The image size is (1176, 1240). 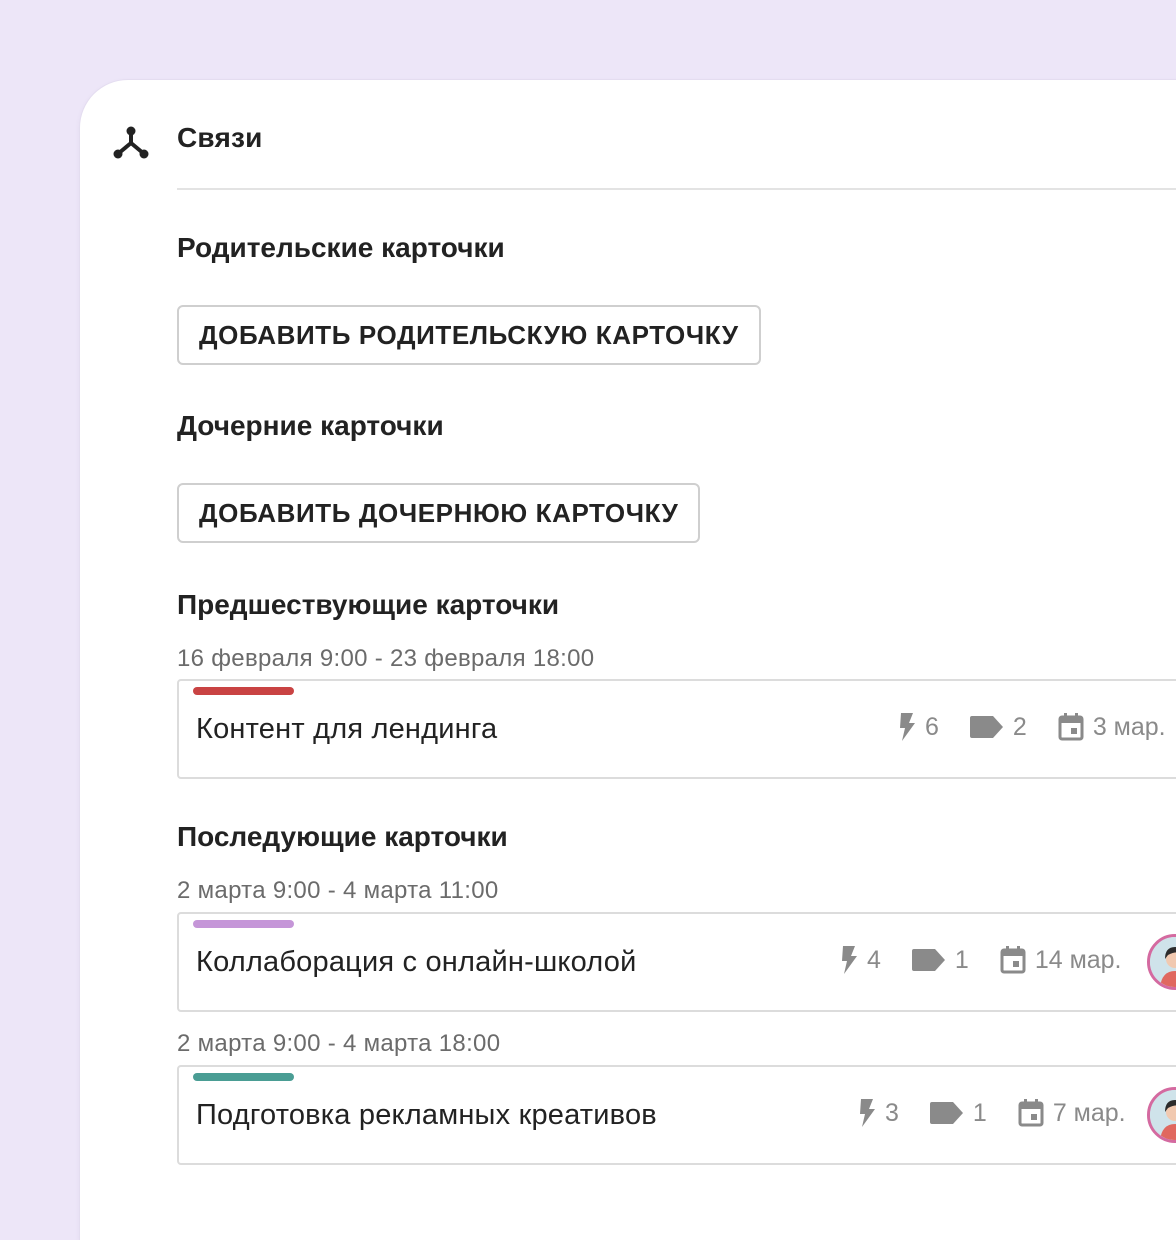 What do you see at coordinates (339, 1043) in the screenshot?
I see `successor-dates: 2 марта 9:00 - 4 марта 18:00` at bounding box center [339, 1043].